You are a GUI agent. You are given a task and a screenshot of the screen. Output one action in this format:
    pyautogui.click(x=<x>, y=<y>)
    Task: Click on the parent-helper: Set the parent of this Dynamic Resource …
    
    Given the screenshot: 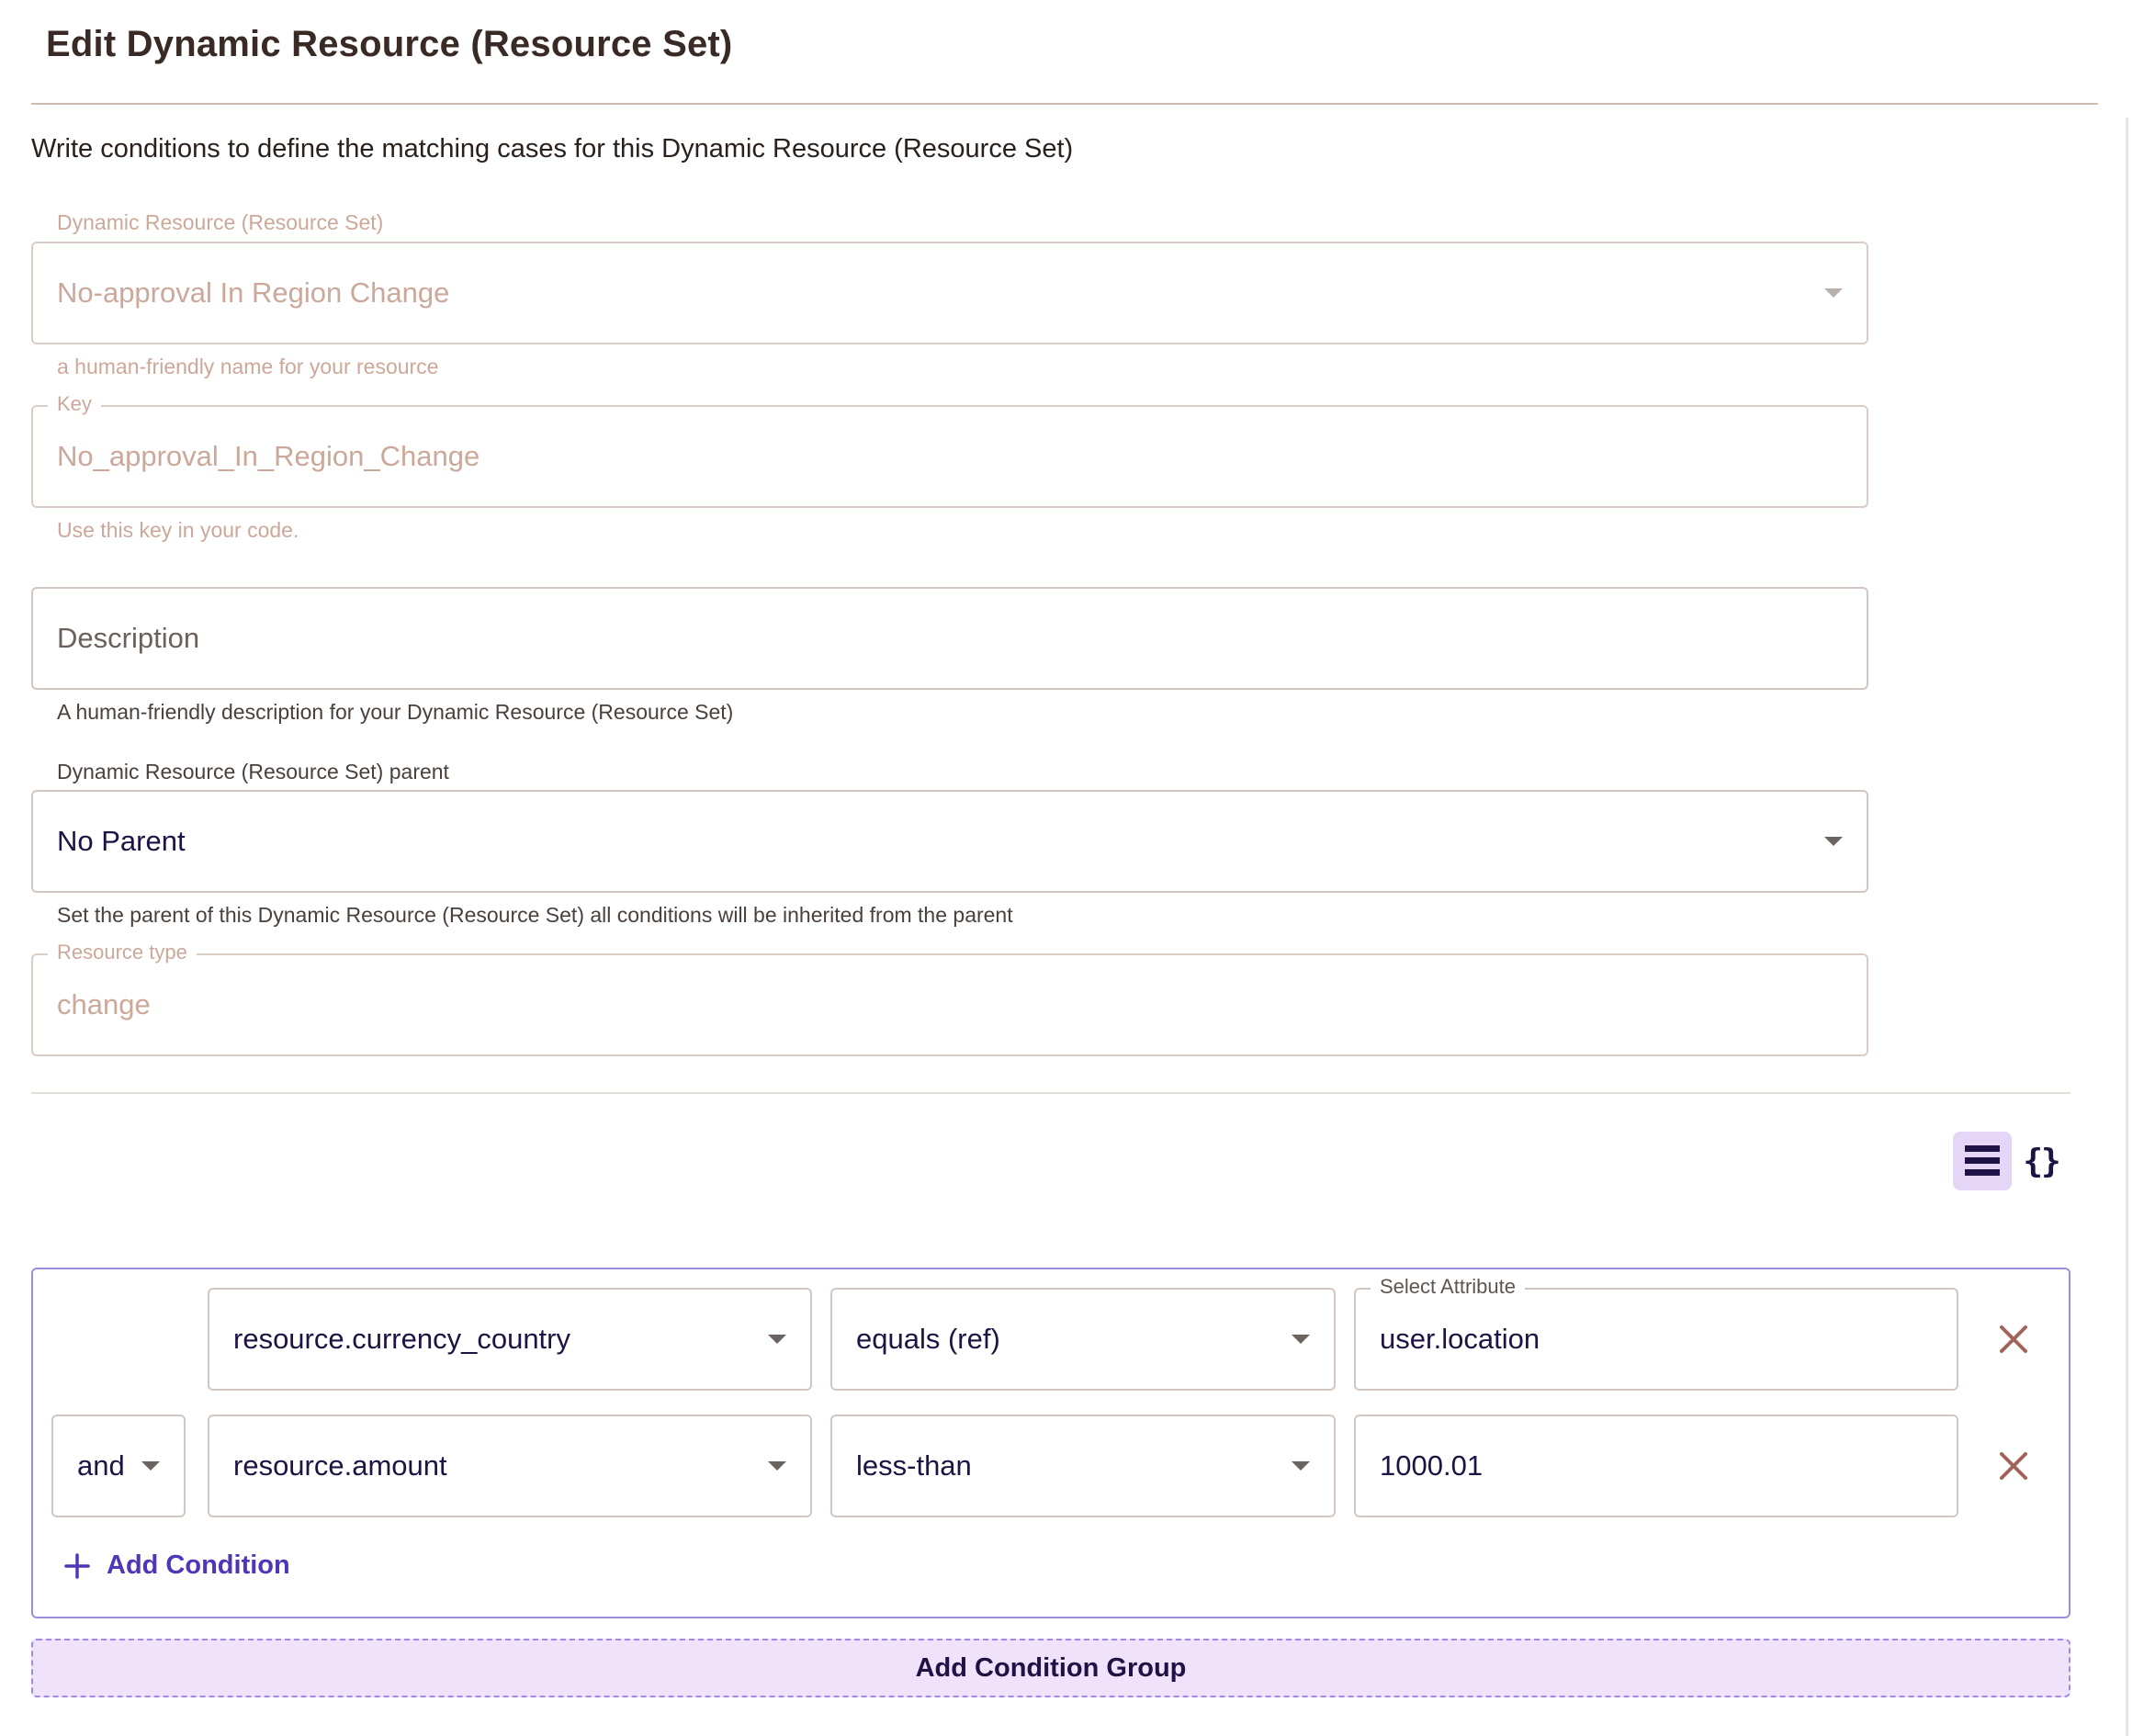 What is the action you would take?
    pyautogui.click(x=535, y=915)
    